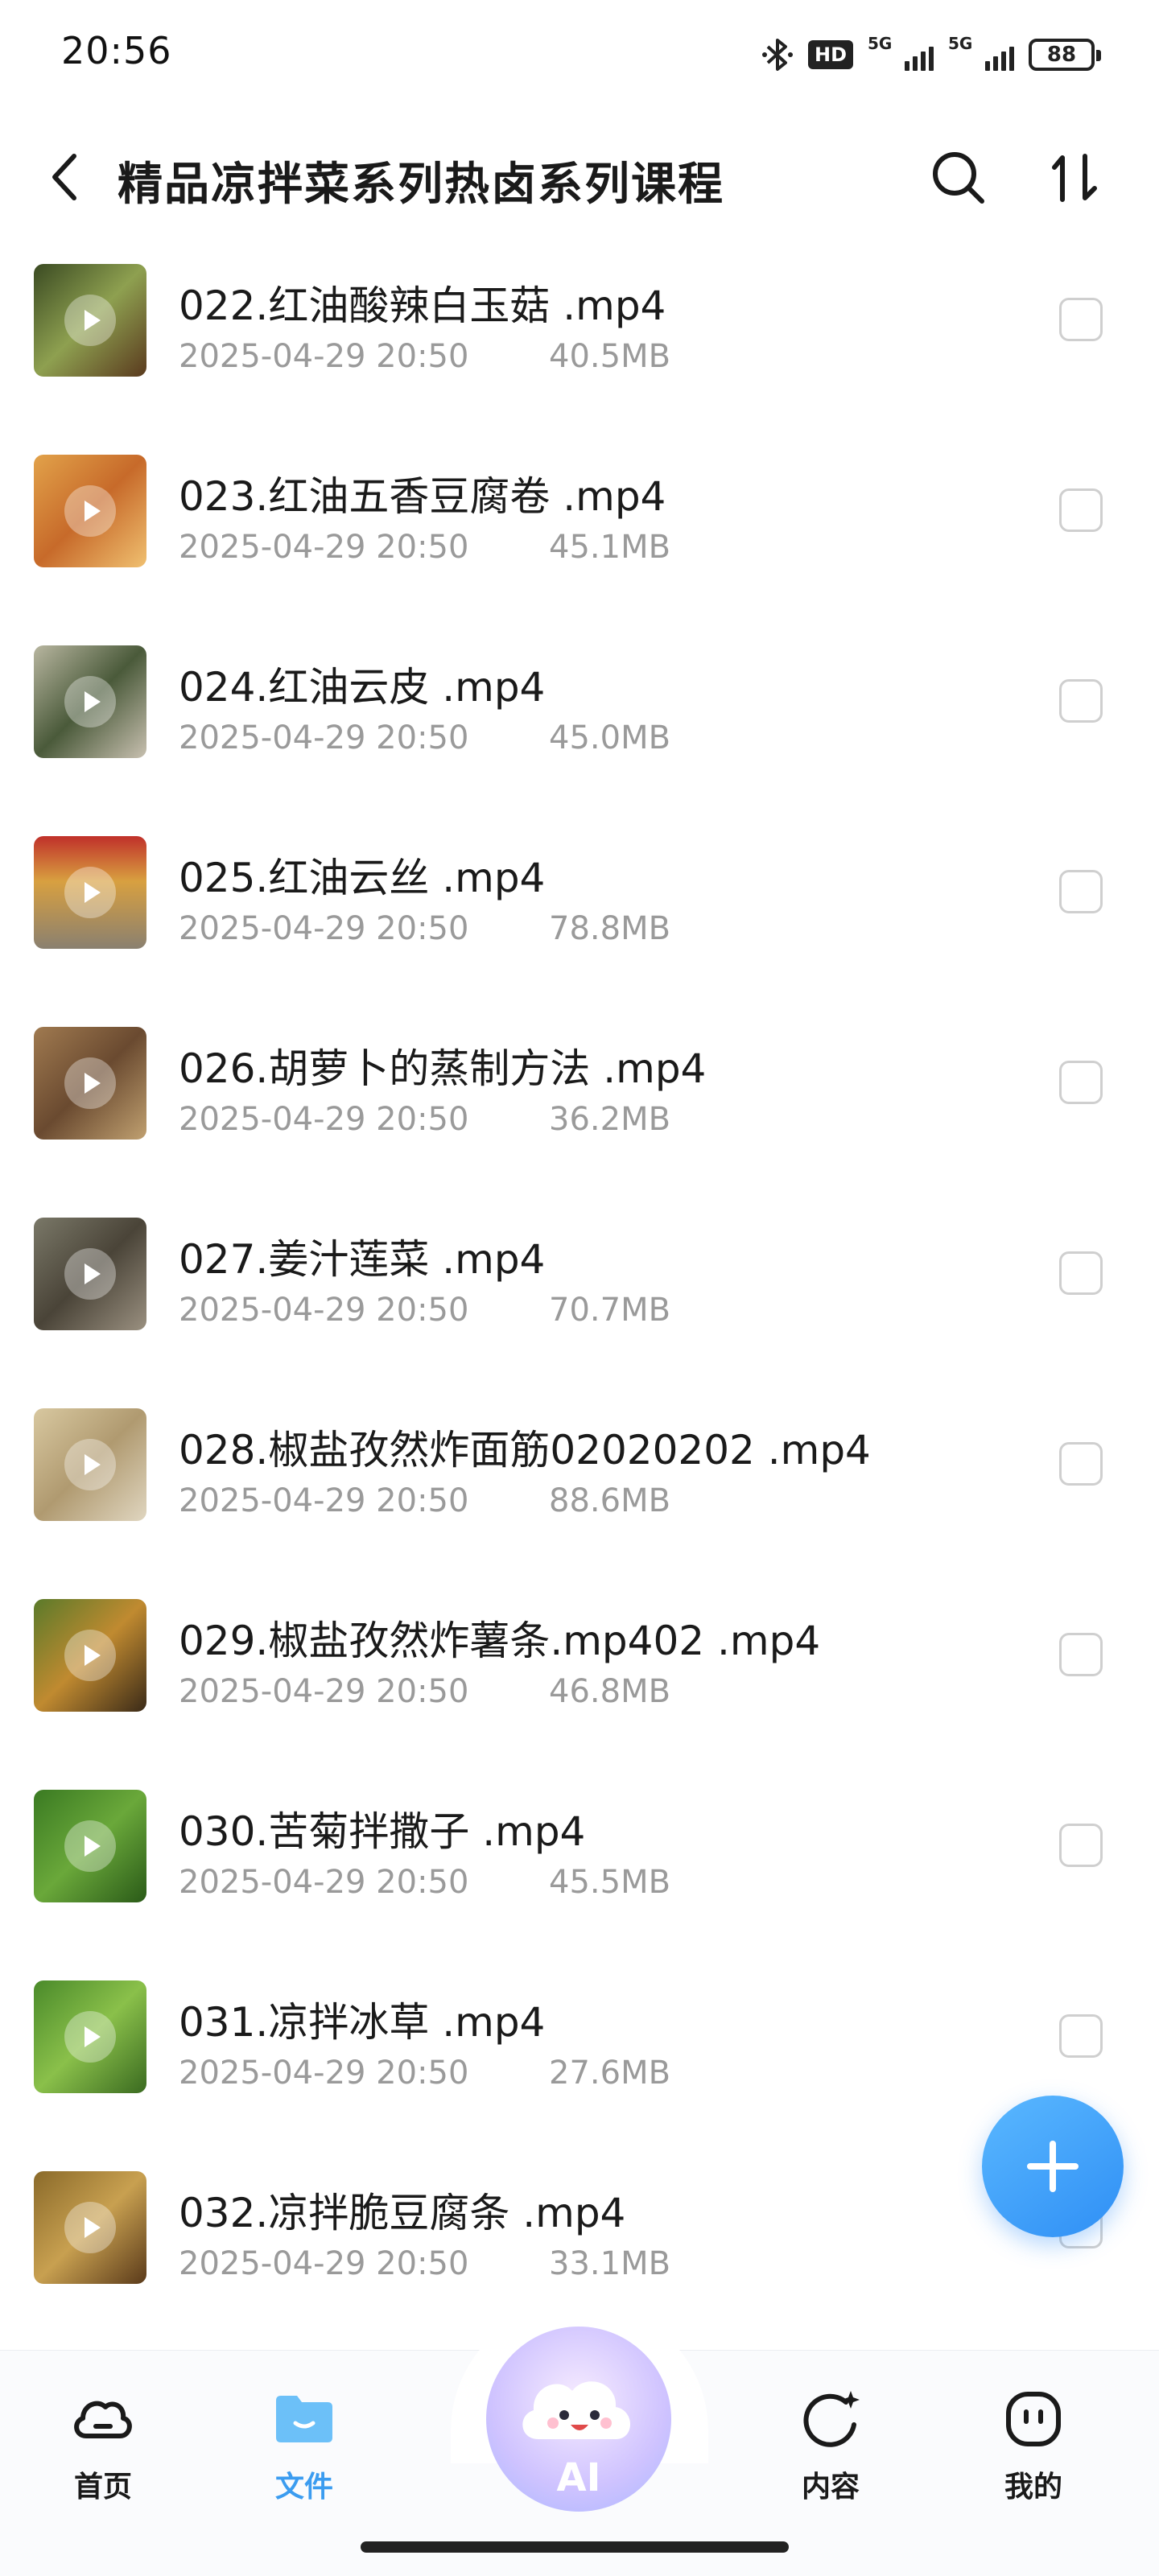 The width and height of the screenshot is (1159, 2576). I want to click on content-spark-icon, so click(831, 2419).